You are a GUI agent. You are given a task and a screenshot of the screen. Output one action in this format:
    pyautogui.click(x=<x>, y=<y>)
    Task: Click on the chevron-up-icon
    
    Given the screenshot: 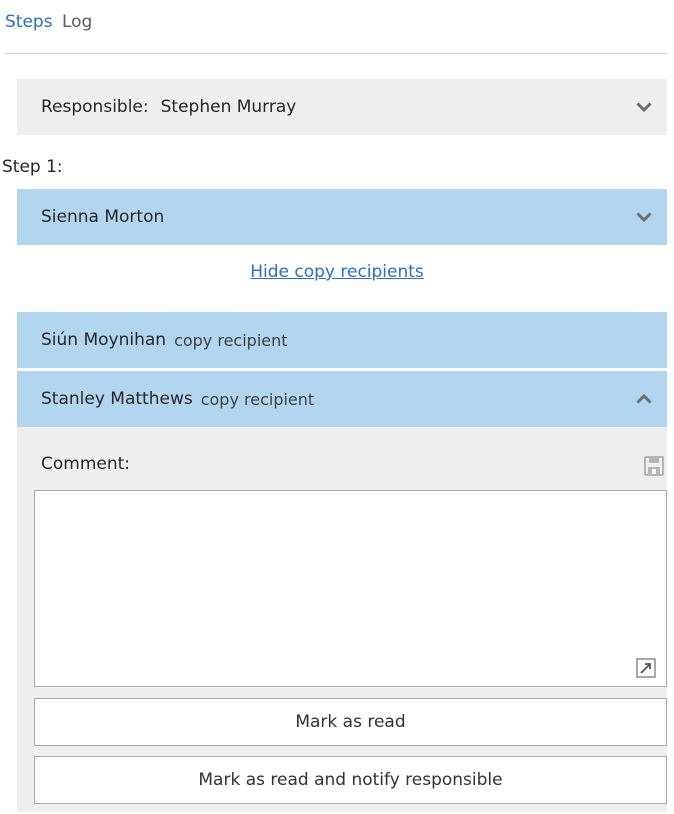 What is the action you would take?
    pyautogui.click(x=644, y=399)
    